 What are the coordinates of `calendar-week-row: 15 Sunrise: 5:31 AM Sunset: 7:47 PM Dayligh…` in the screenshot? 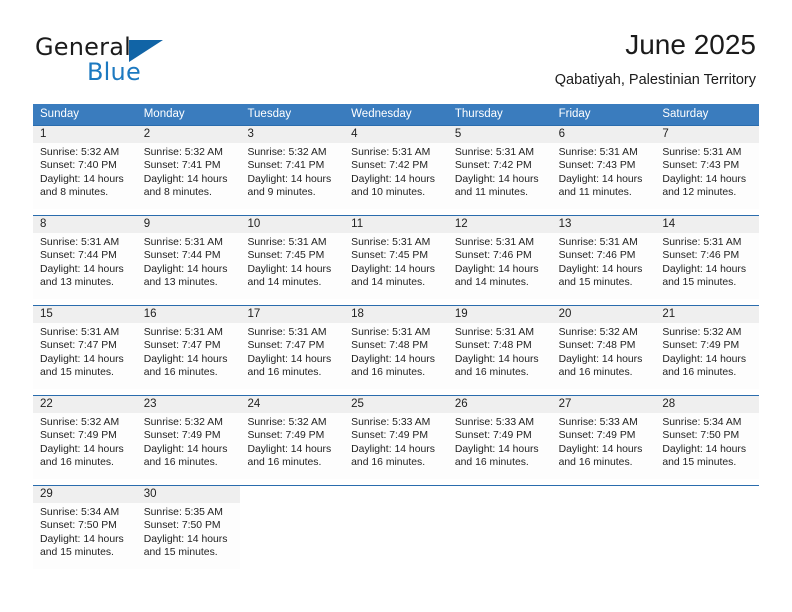 It's located at (396, 347).